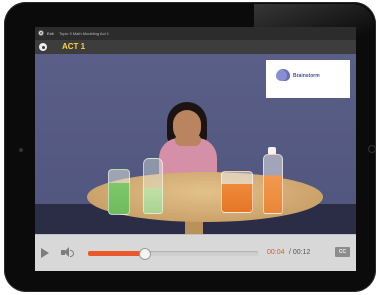 The height and width of the screenshot is (295, 378). I want to click on gear-icon, so click(43, 47).